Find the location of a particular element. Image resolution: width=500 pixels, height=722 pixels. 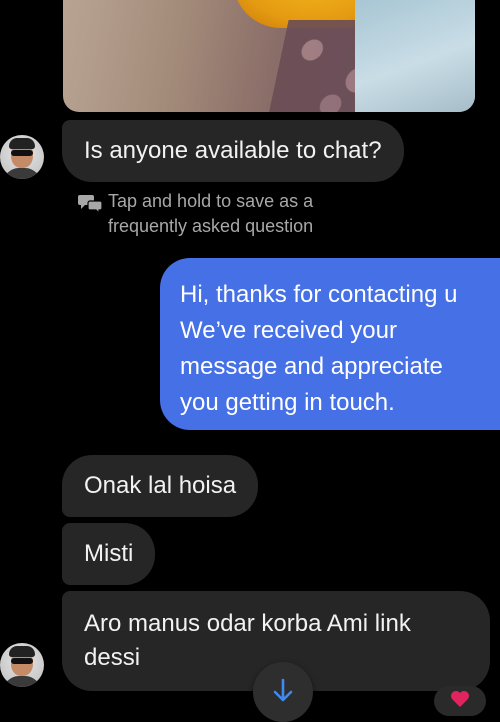

message-bubble-incoming: Onak lal hoisa is located at coordinates (160, 486).